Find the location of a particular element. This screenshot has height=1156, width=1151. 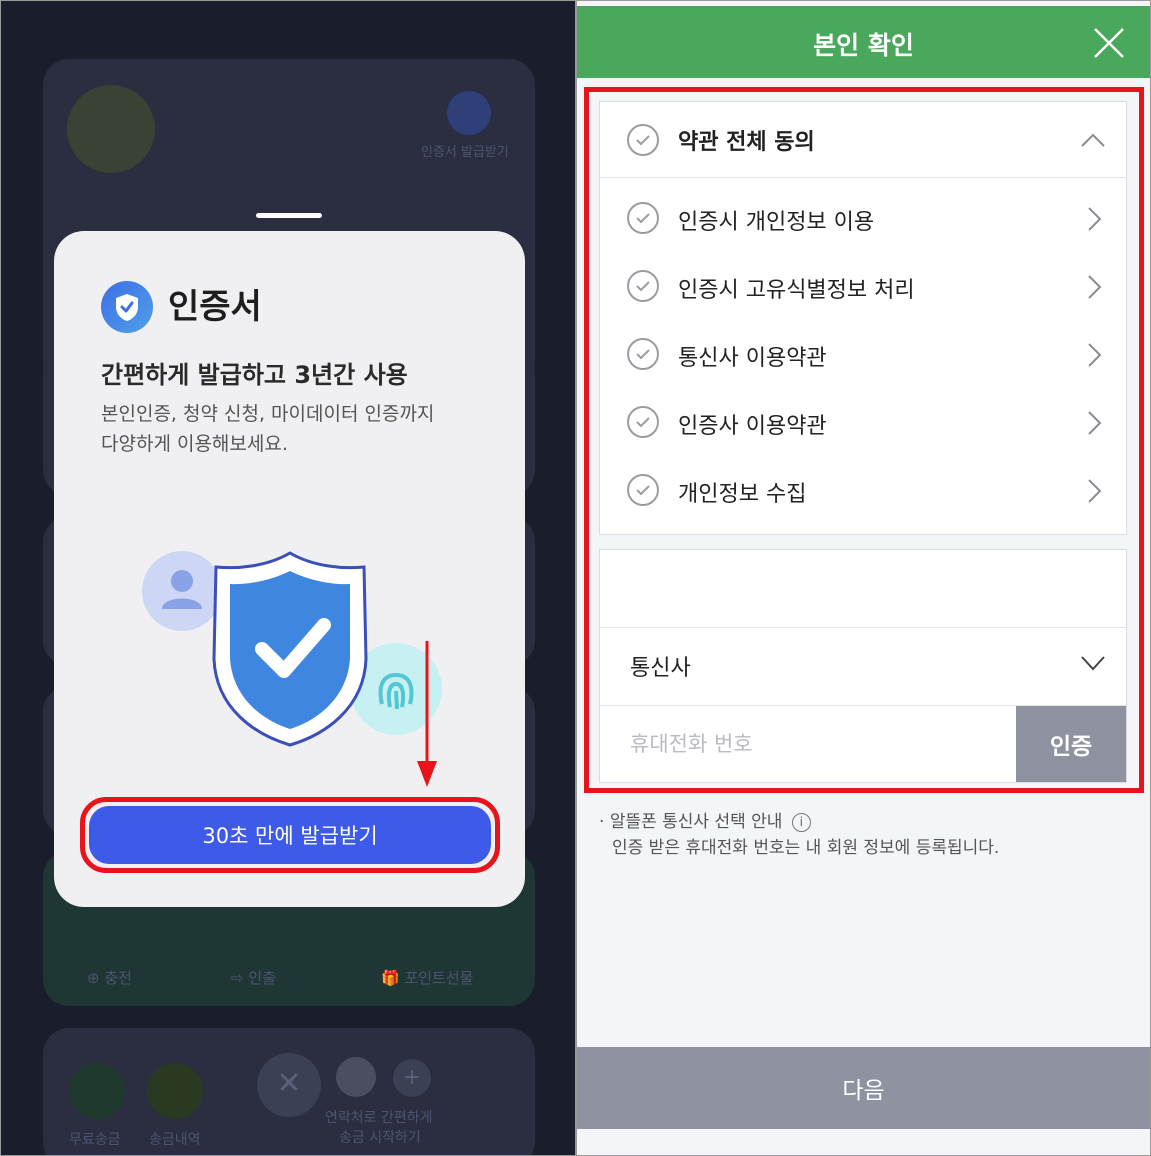

term-label: 인증사 이용약관 is located at coordinates (752, 426).